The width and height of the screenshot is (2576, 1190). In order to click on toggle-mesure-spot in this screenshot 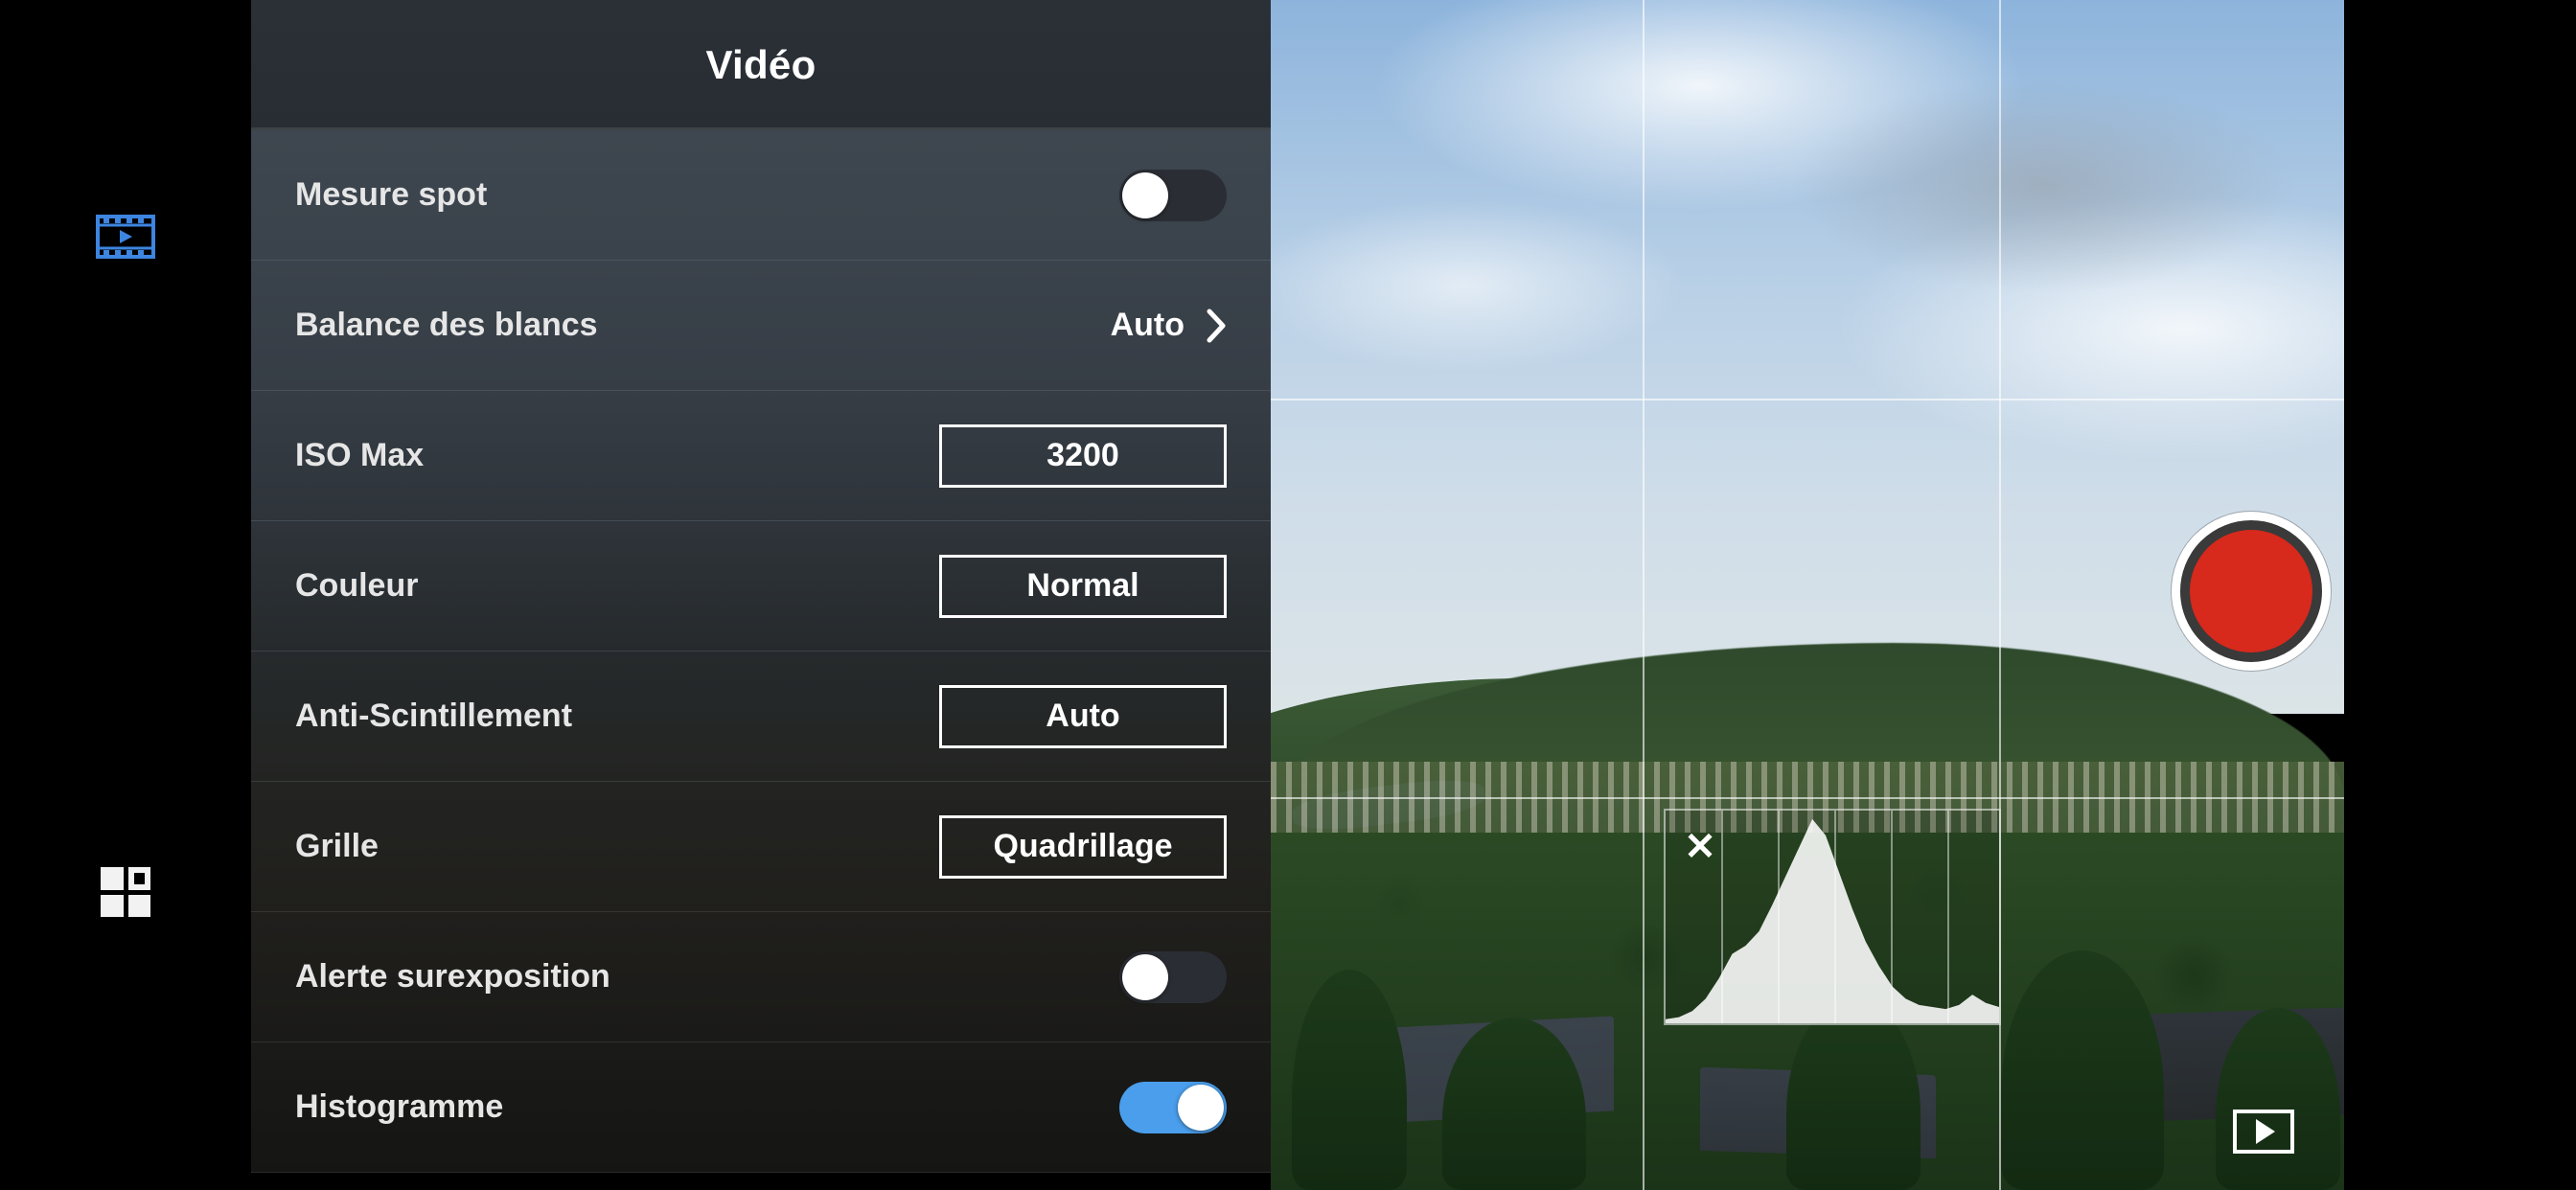, I will do `click(1173, 195)`.